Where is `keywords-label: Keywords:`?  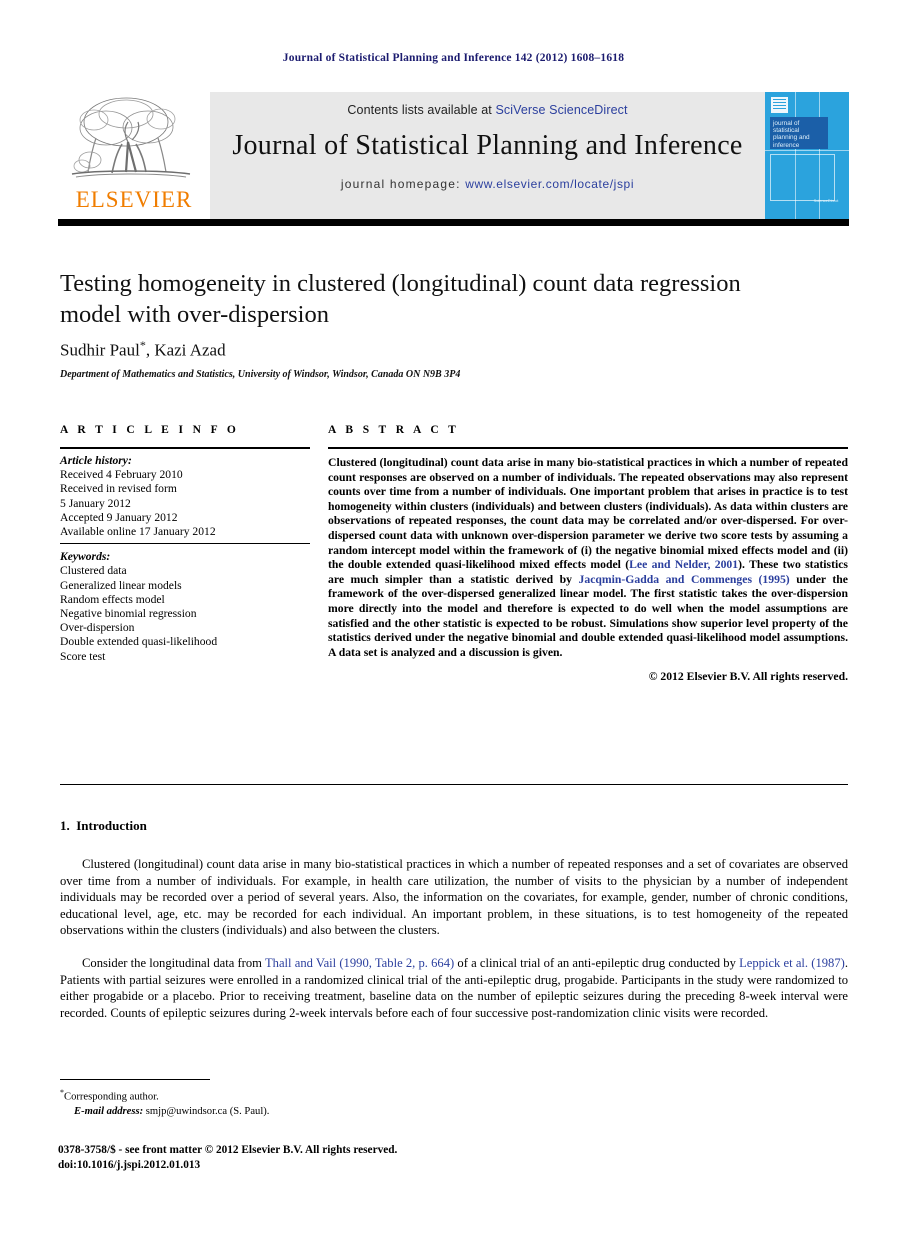 keywords-label: Keywords: is located at coordinates (85, 557).